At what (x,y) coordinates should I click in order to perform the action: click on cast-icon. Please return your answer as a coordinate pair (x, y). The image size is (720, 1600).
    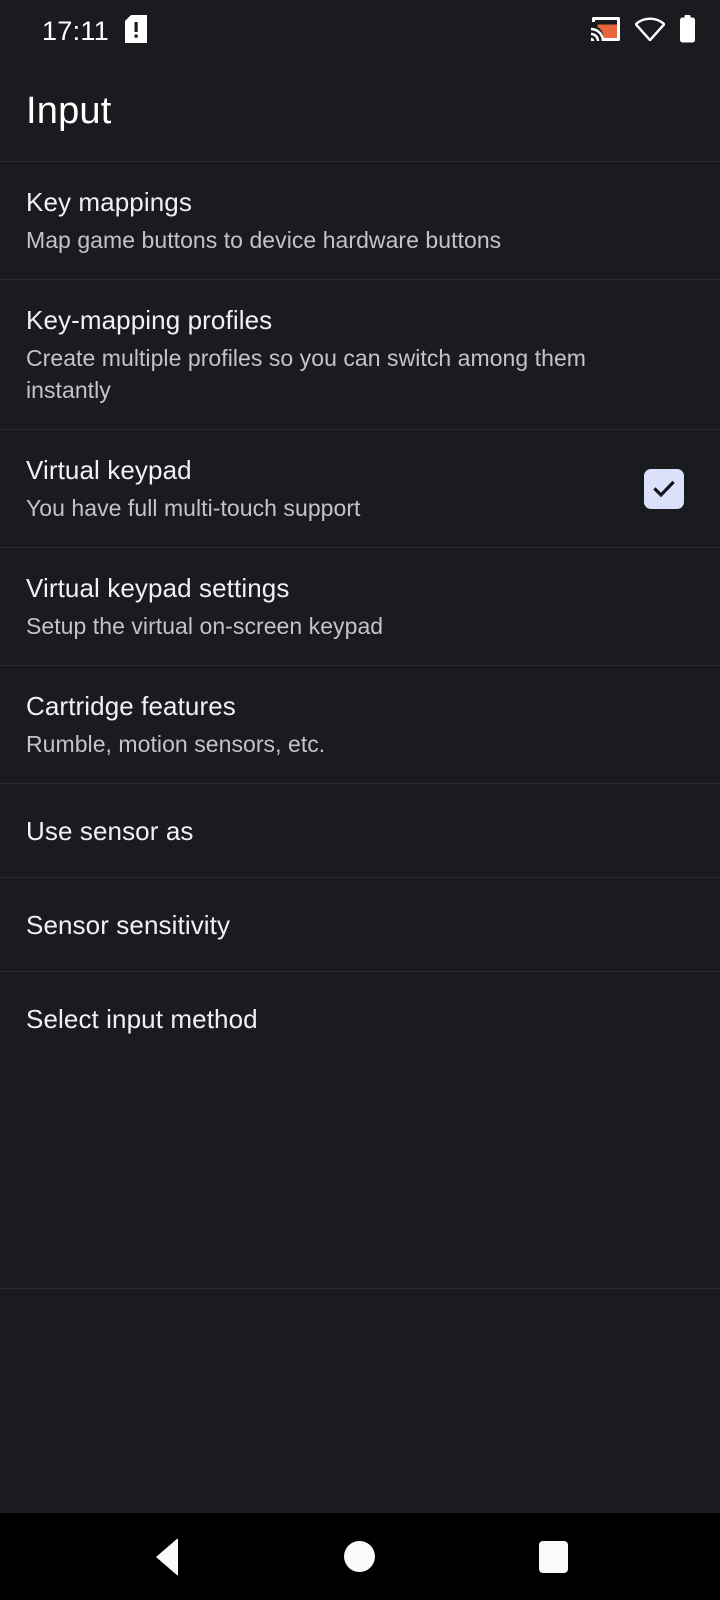
    Looking at the image, I should click on (606, 31).